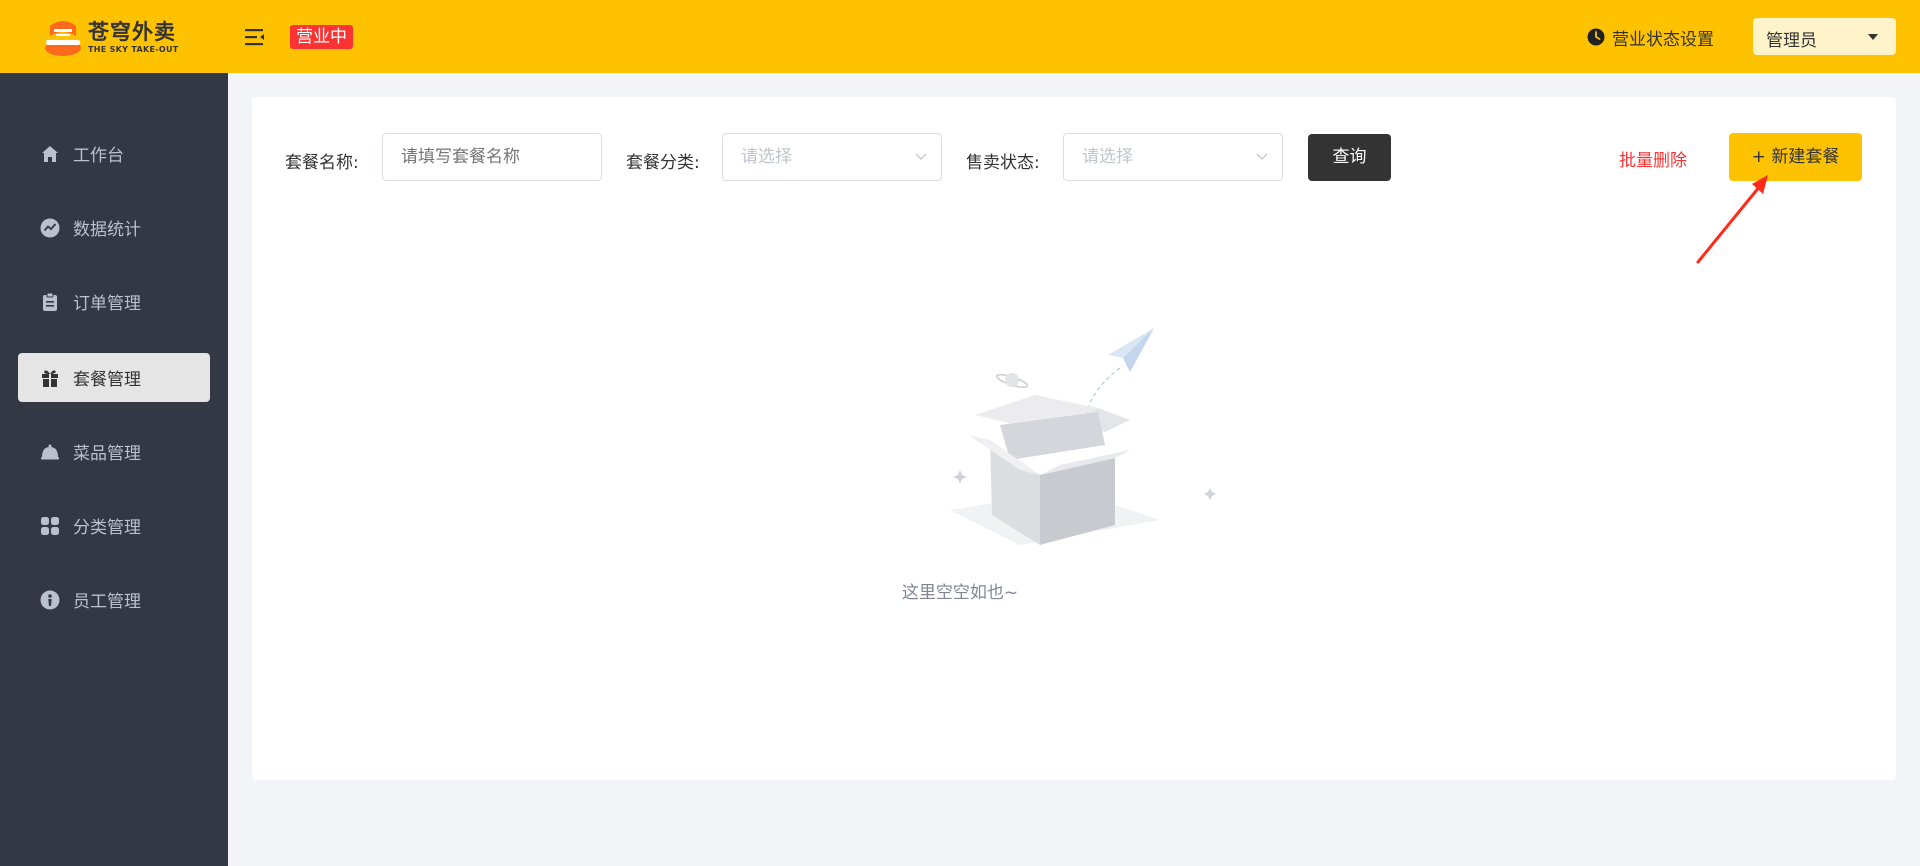 The height and width of the screenshot is (866, 1920). What do you see at coordinates (50, 452) in the screenshot?
I see `dish-icon` at bounding box center [50, 452].